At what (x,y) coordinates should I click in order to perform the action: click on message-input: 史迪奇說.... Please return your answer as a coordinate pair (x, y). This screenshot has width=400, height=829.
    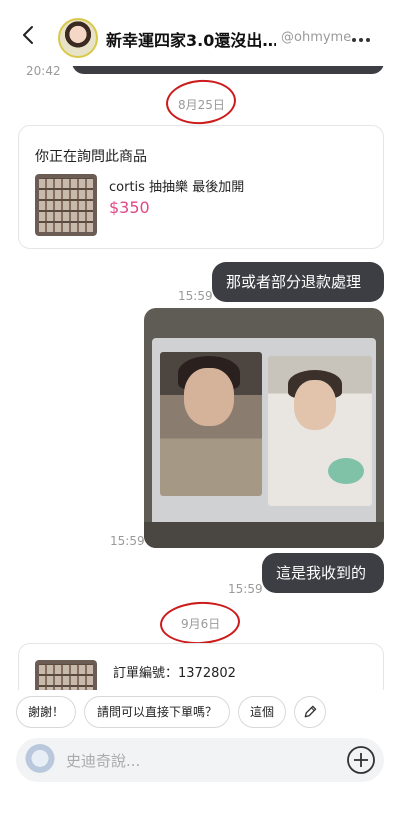
    Looking at the image, I should click on (103, 760).